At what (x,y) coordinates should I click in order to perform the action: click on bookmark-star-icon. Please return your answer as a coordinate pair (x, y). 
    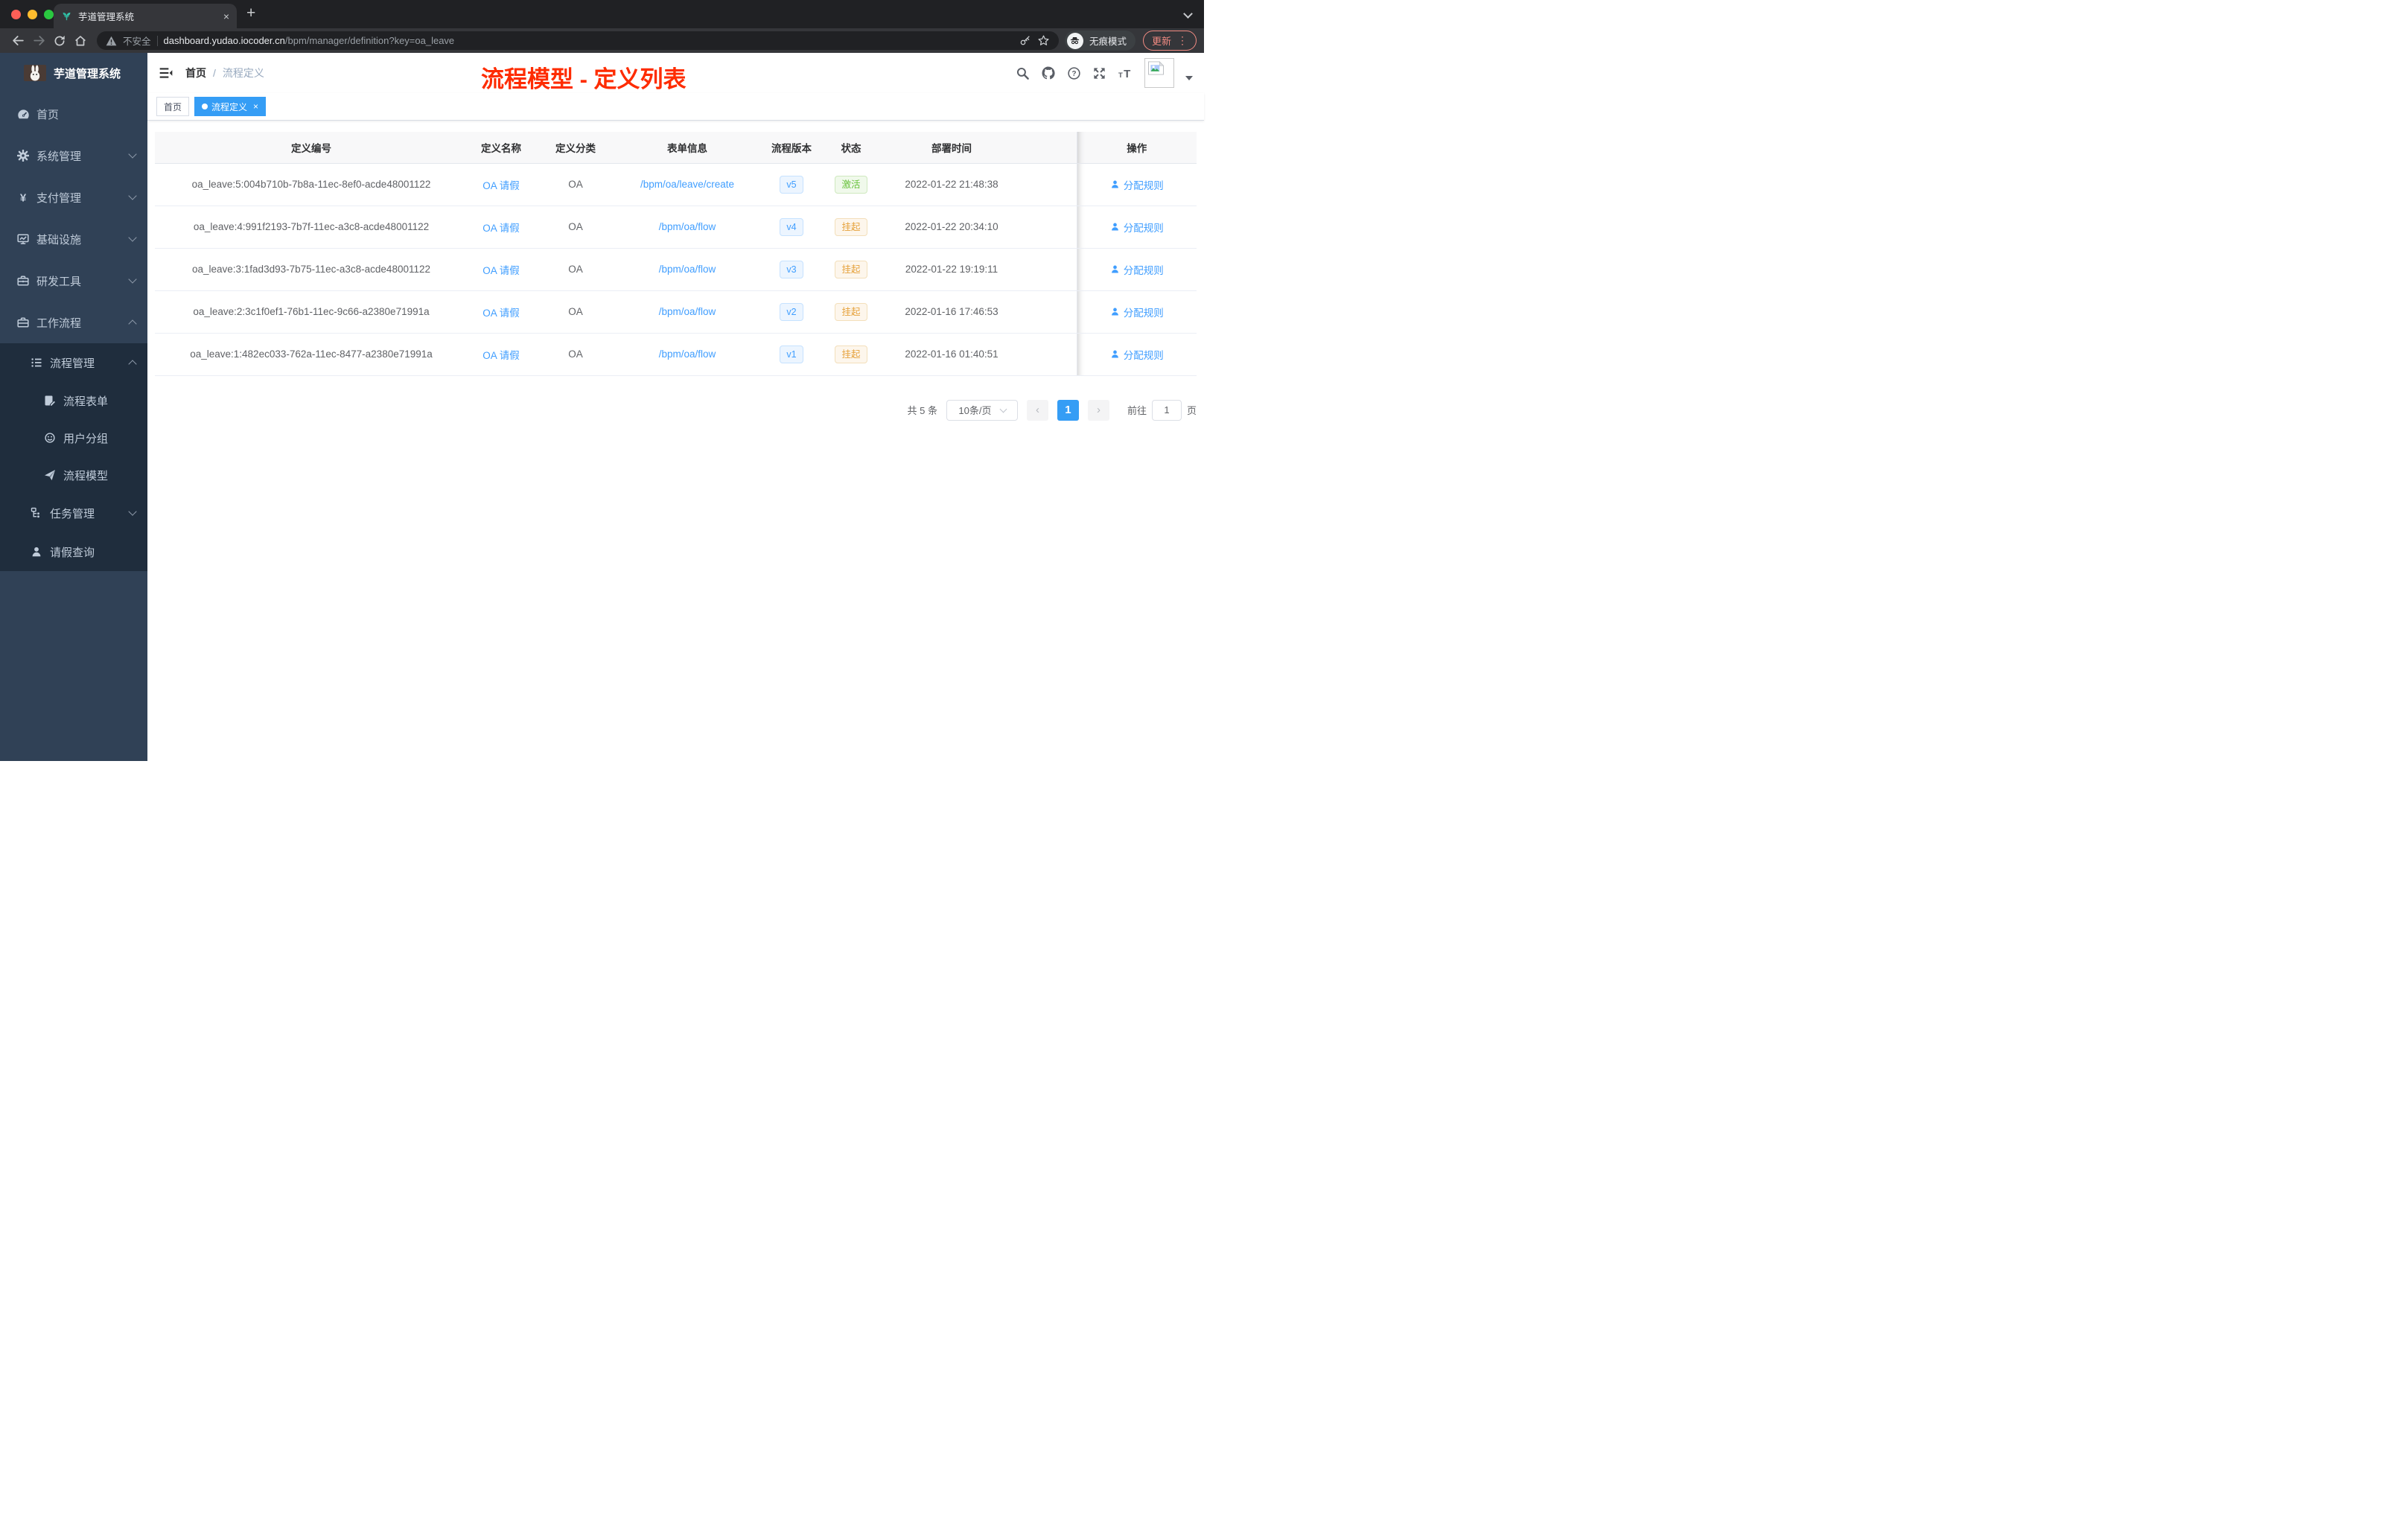
    Looking at the image, I should click on (1043, 40).